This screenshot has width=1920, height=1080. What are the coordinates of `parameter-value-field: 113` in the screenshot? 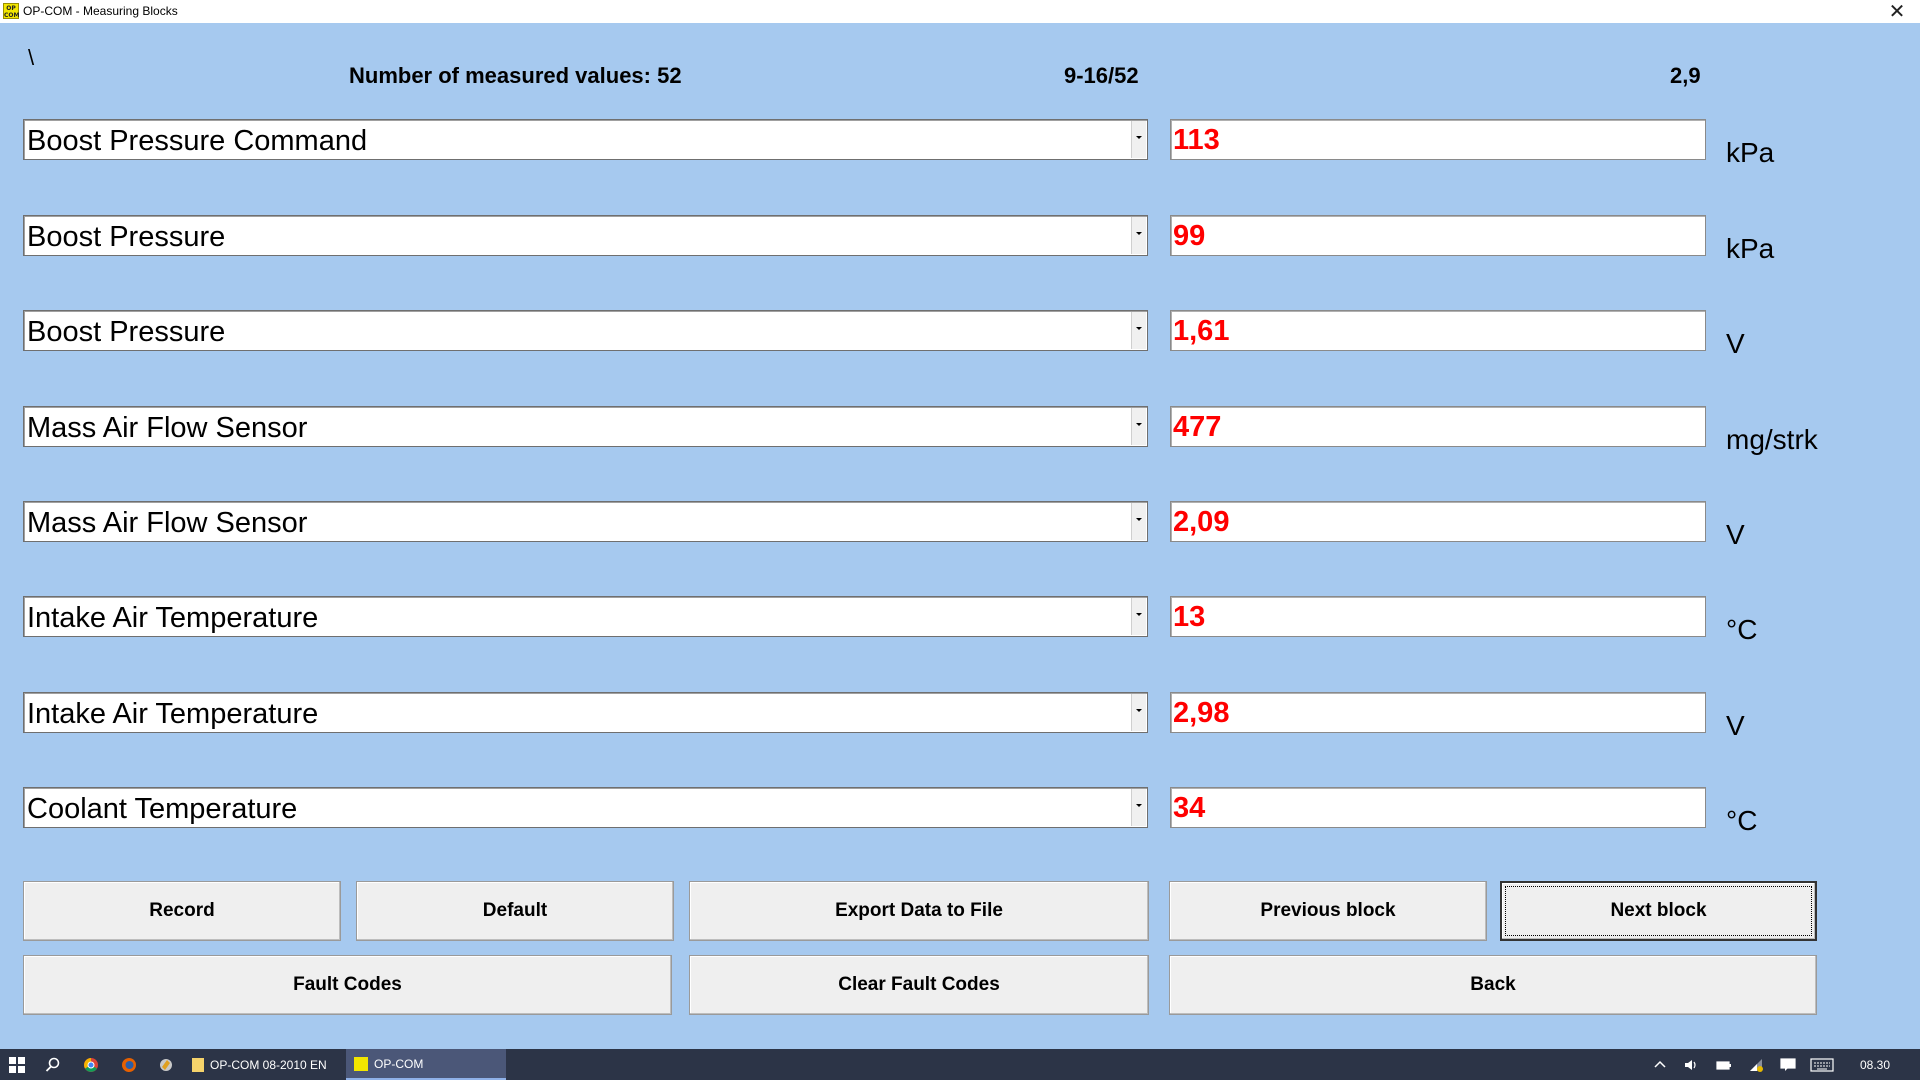 It's located at (1438, 139).